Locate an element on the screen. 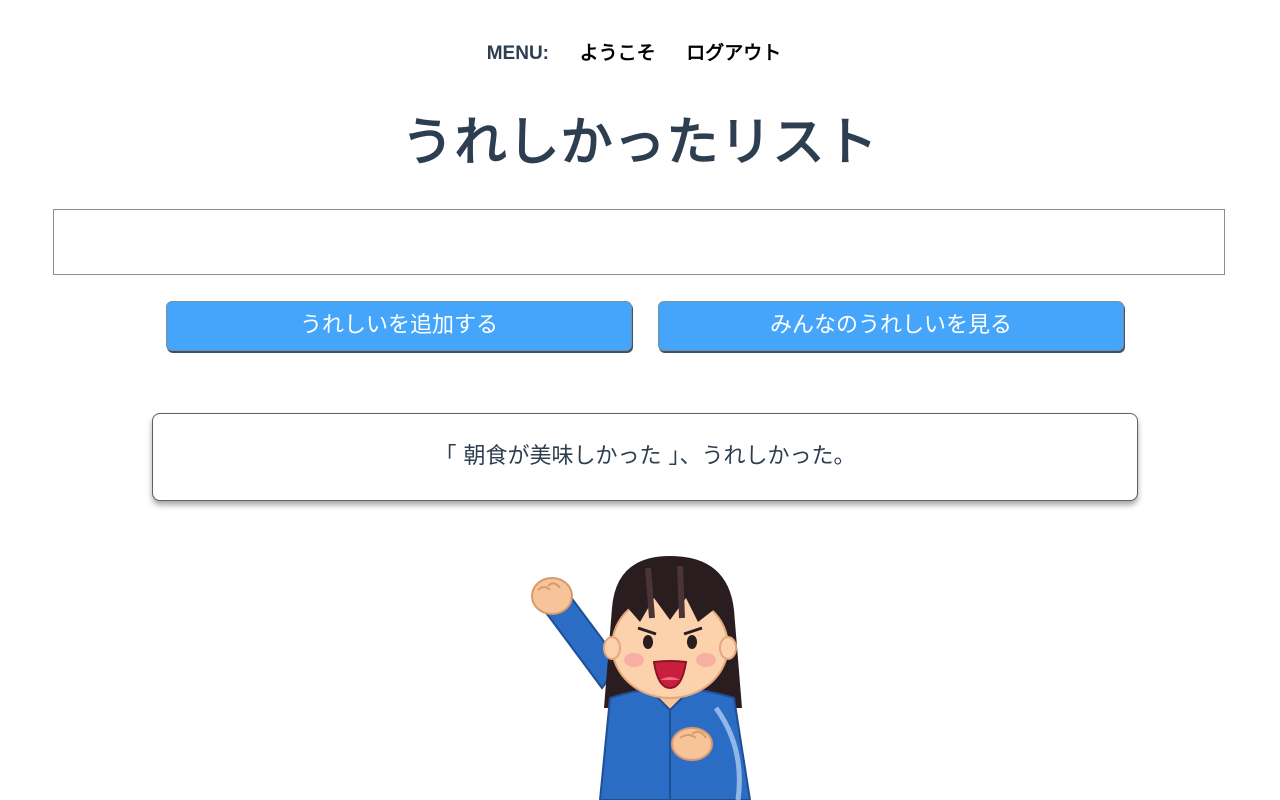  happy-message-card: 「 朝食が美味しかった 」、うれしかった。 is located at coordinates (645, 457).